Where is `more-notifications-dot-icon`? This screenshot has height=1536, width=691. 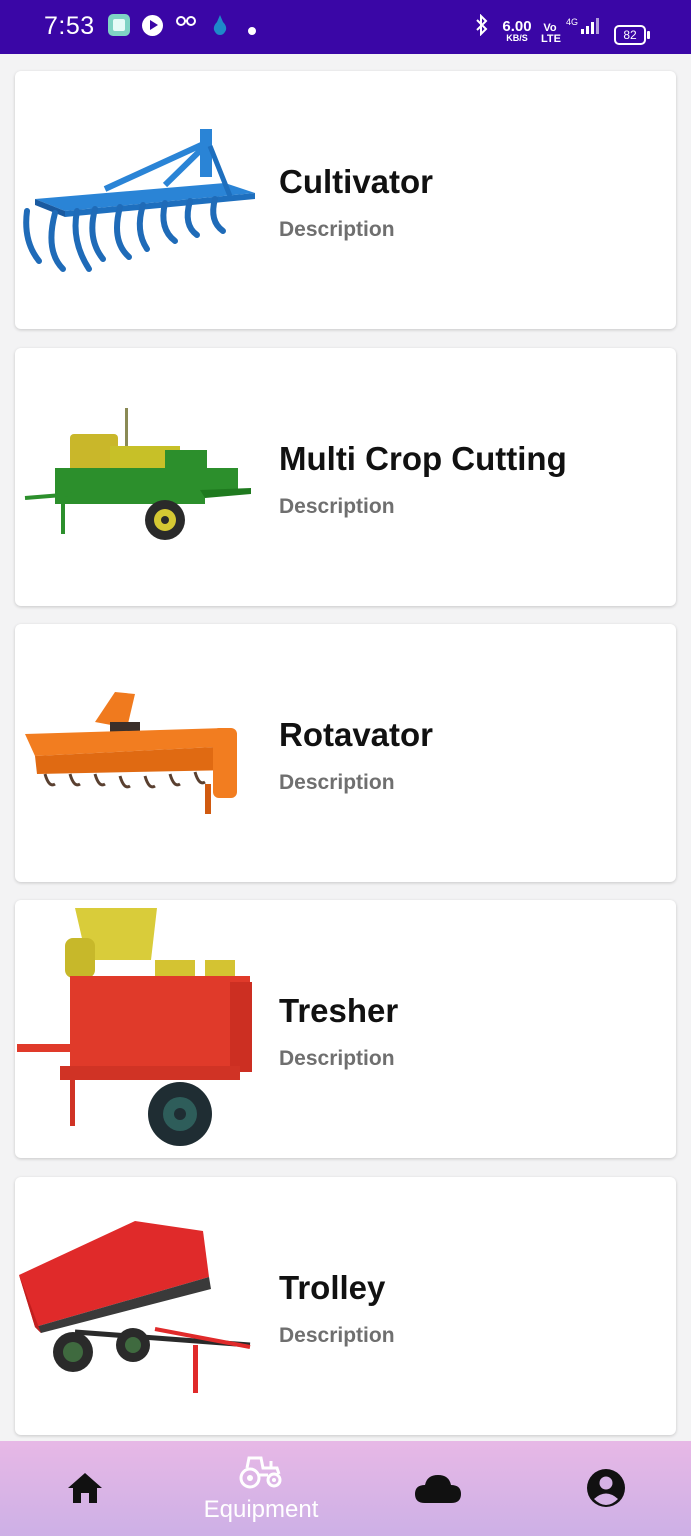
more-notifications-dot-icon is located at coordinates (252, 31).